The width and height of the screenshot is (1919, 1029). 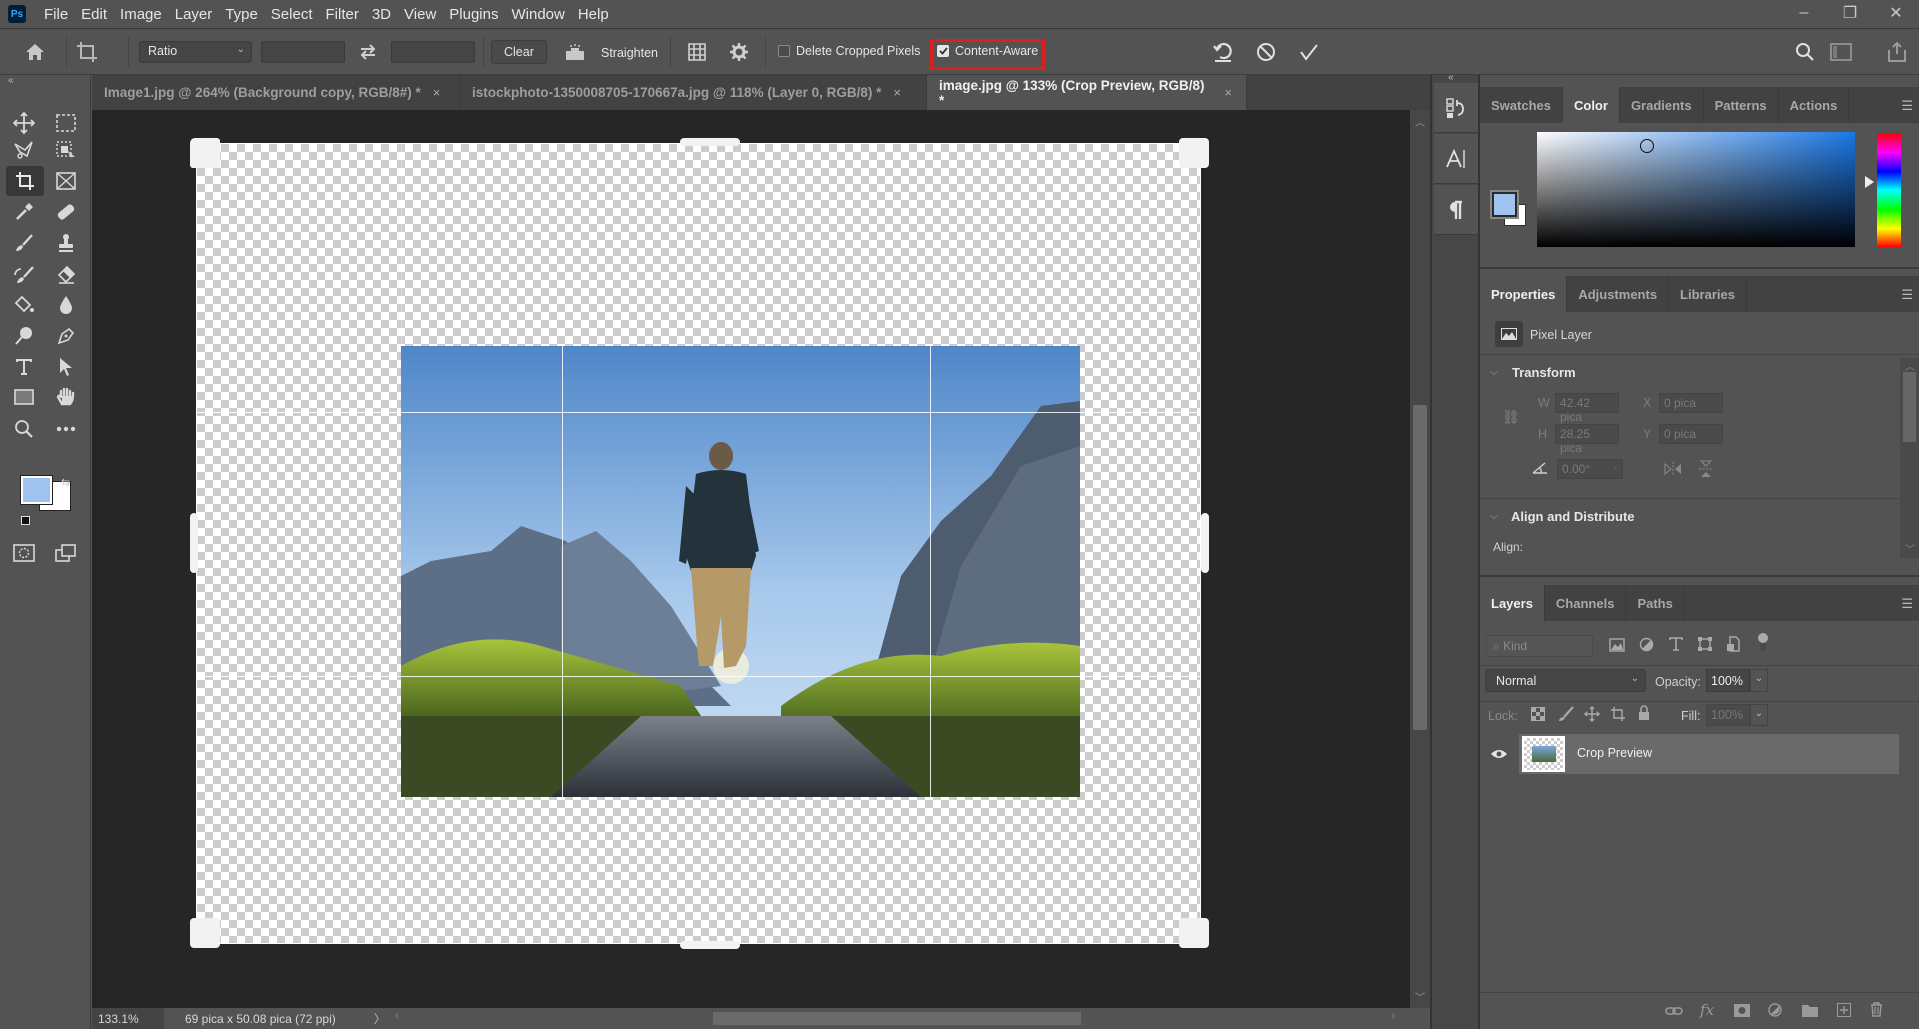 I want to click on zoom-tool, so click(x=24, y=429).